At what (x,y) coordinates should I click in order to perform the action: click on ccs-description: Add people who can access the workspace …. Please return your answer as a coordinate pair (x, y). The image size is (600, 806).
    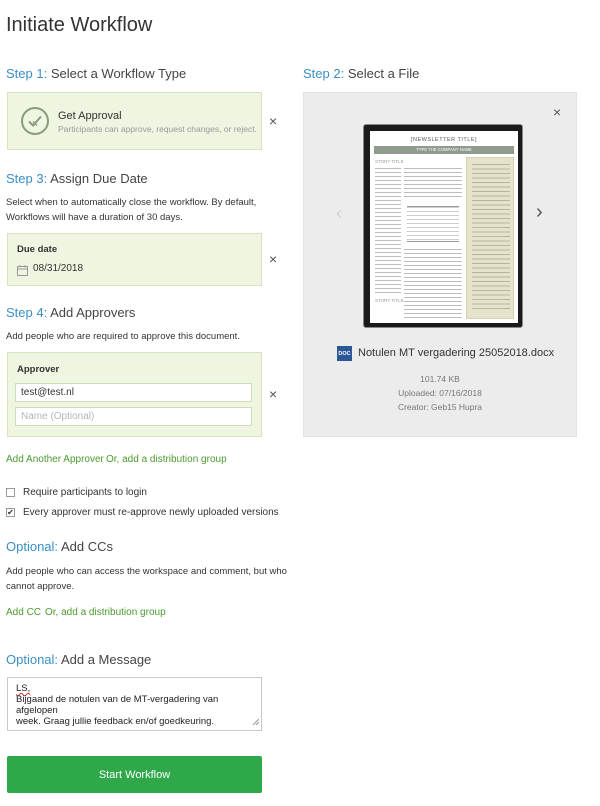
    Looking at the image, I should click on (146, 579).